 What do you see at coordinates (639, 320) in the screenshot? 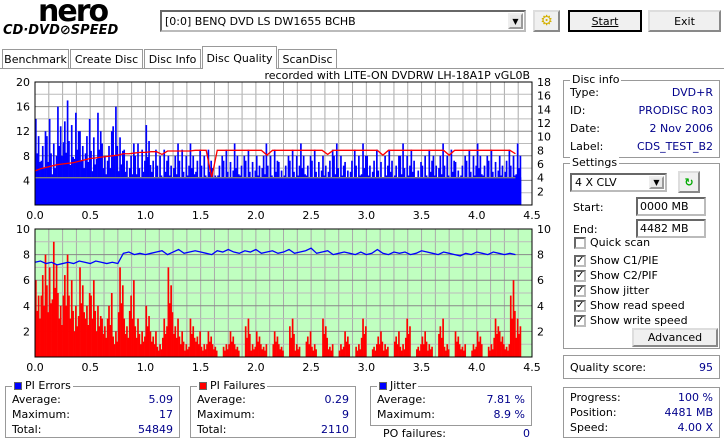
I see `checkbox-label: Show write speed` at bounding box center [639, 320].